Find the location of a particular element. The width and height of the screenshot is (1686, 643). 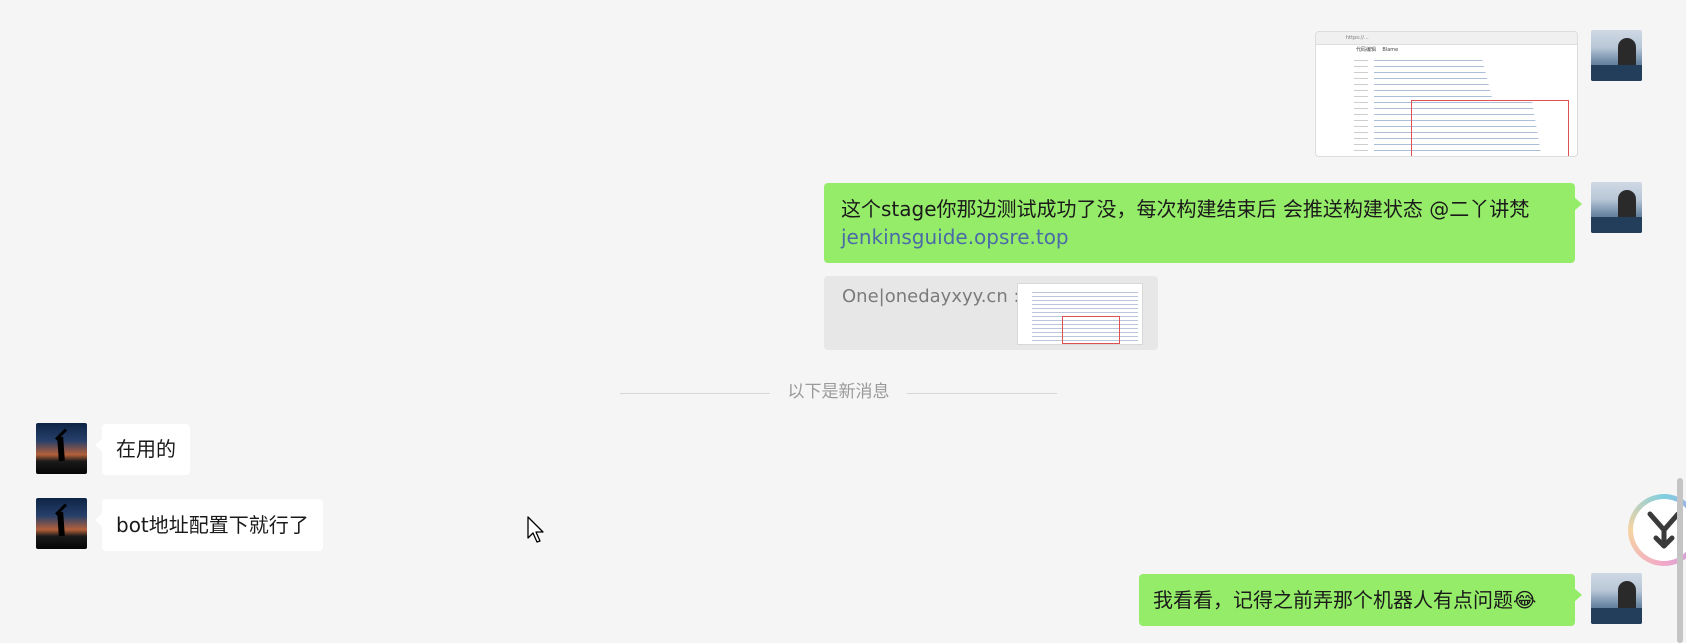

my-message-bubble: 我看看，记得之前弄那个机器人有点问题😂 is located at coordinates (1360, 600).